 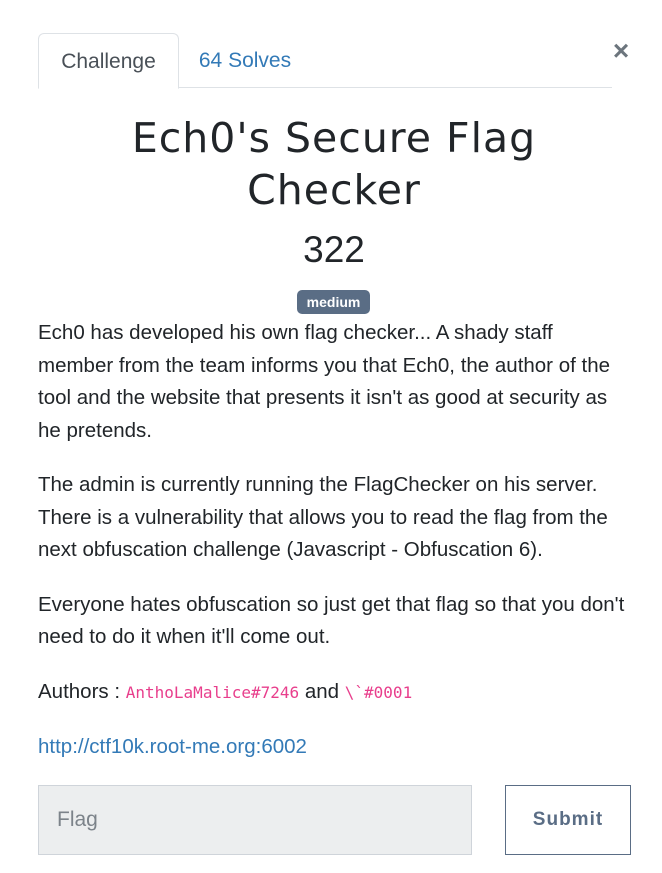 I want to click on difficulty-badge: medium, so click(x=333, y=302).